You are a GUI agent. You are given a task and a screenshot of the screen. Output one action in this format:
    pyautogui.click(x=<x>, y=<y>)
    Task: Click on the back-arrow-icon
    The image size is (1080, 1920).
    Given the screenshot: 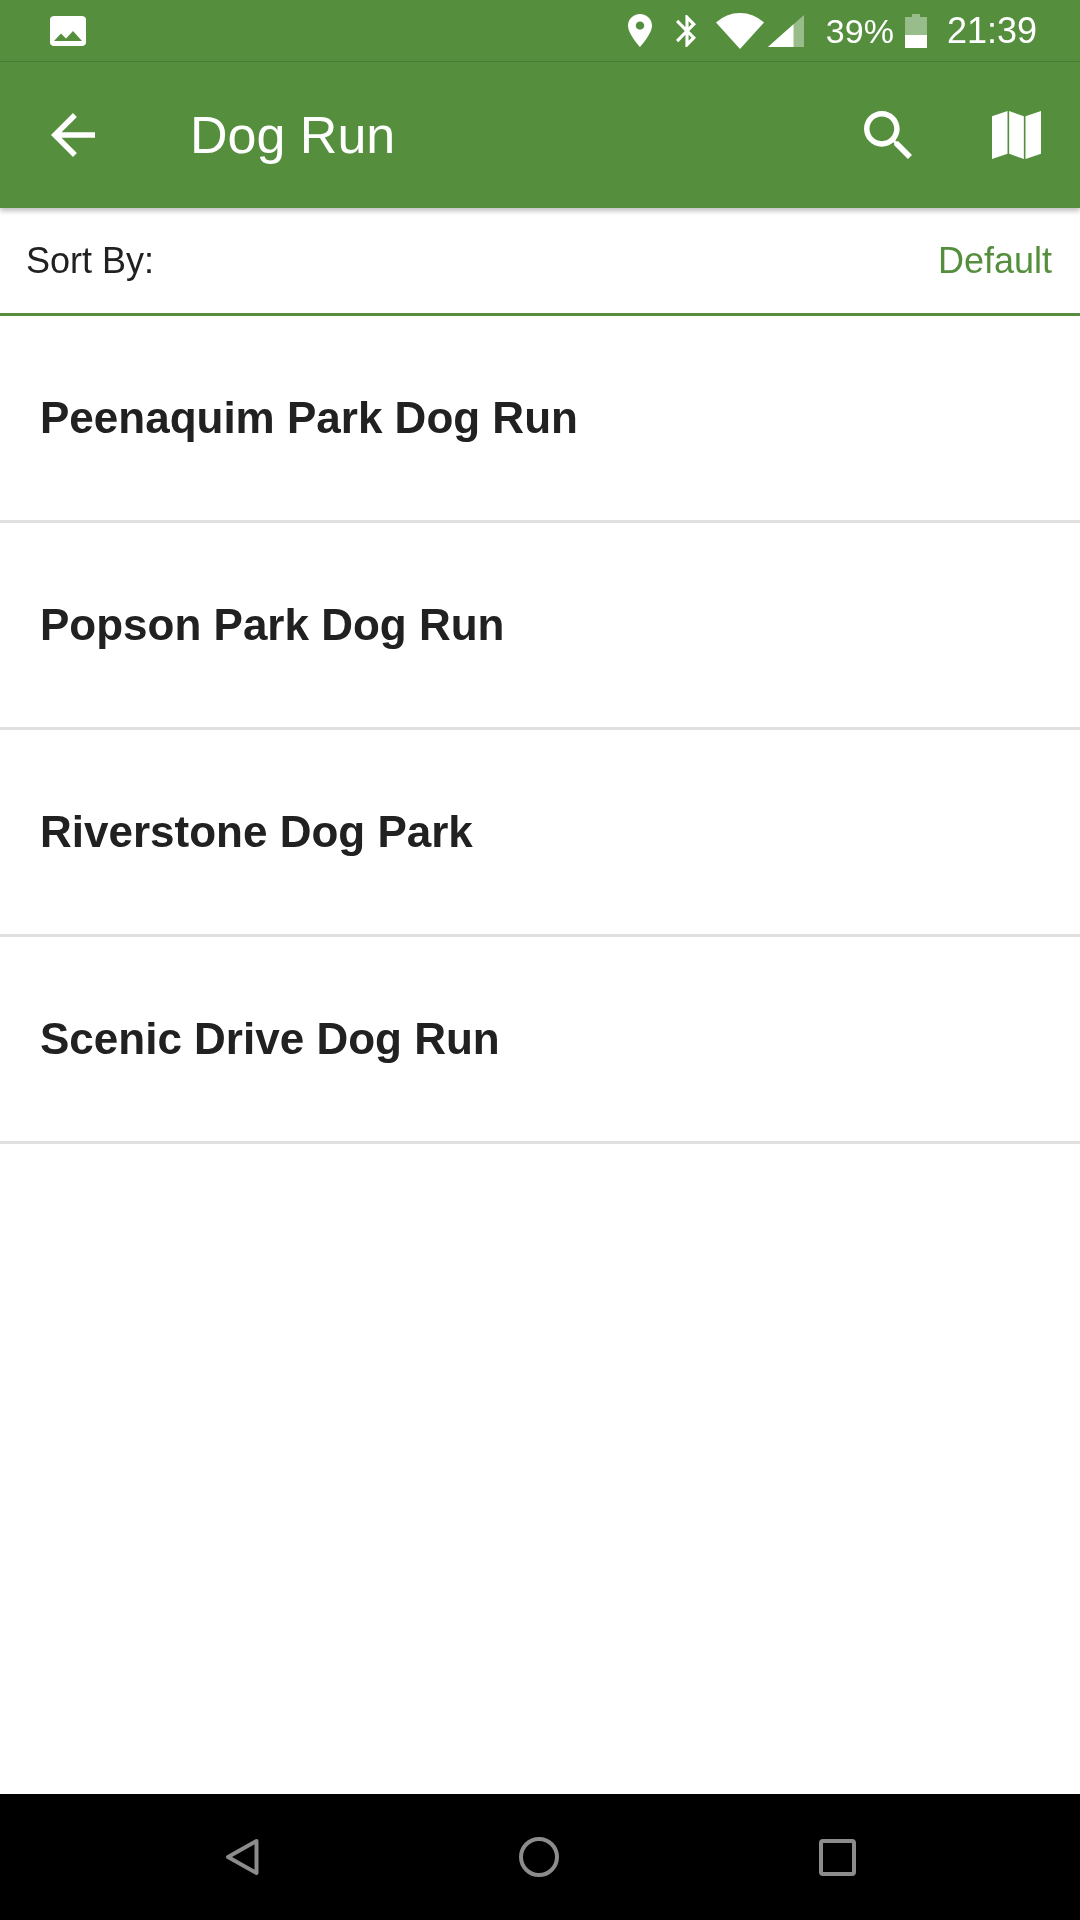 What is the action you would take?
    pyautogui.click(x=73, y=135)
    